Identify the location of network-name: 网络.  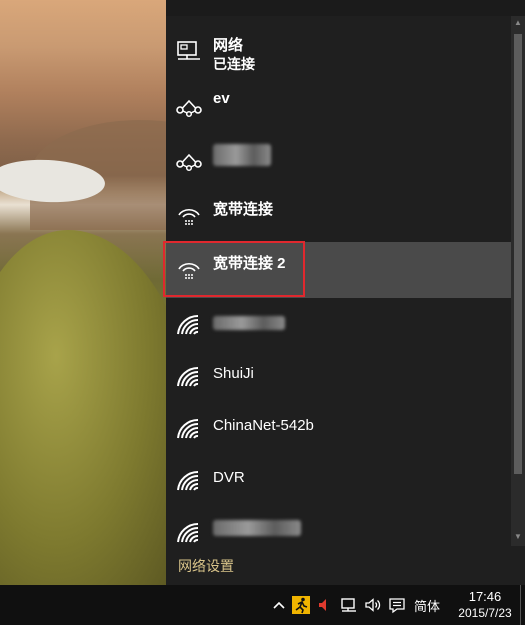
(228, 45).